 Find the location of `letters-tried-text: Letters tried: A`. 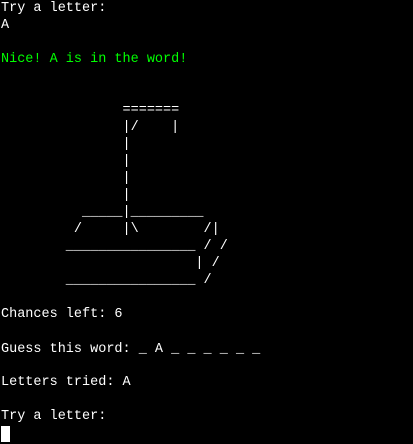

letters-tried-text: Letters tried: A is located at coordinates (66, 382).